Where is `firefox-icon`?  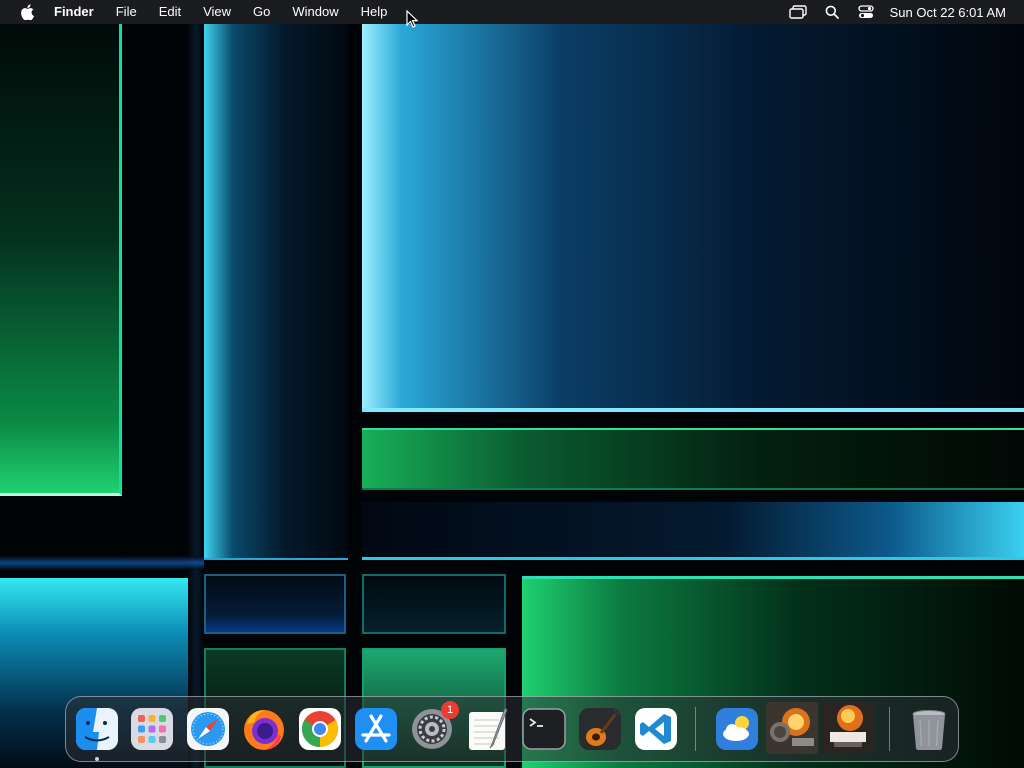
firefox-icon is located at coordinates (264, 730).